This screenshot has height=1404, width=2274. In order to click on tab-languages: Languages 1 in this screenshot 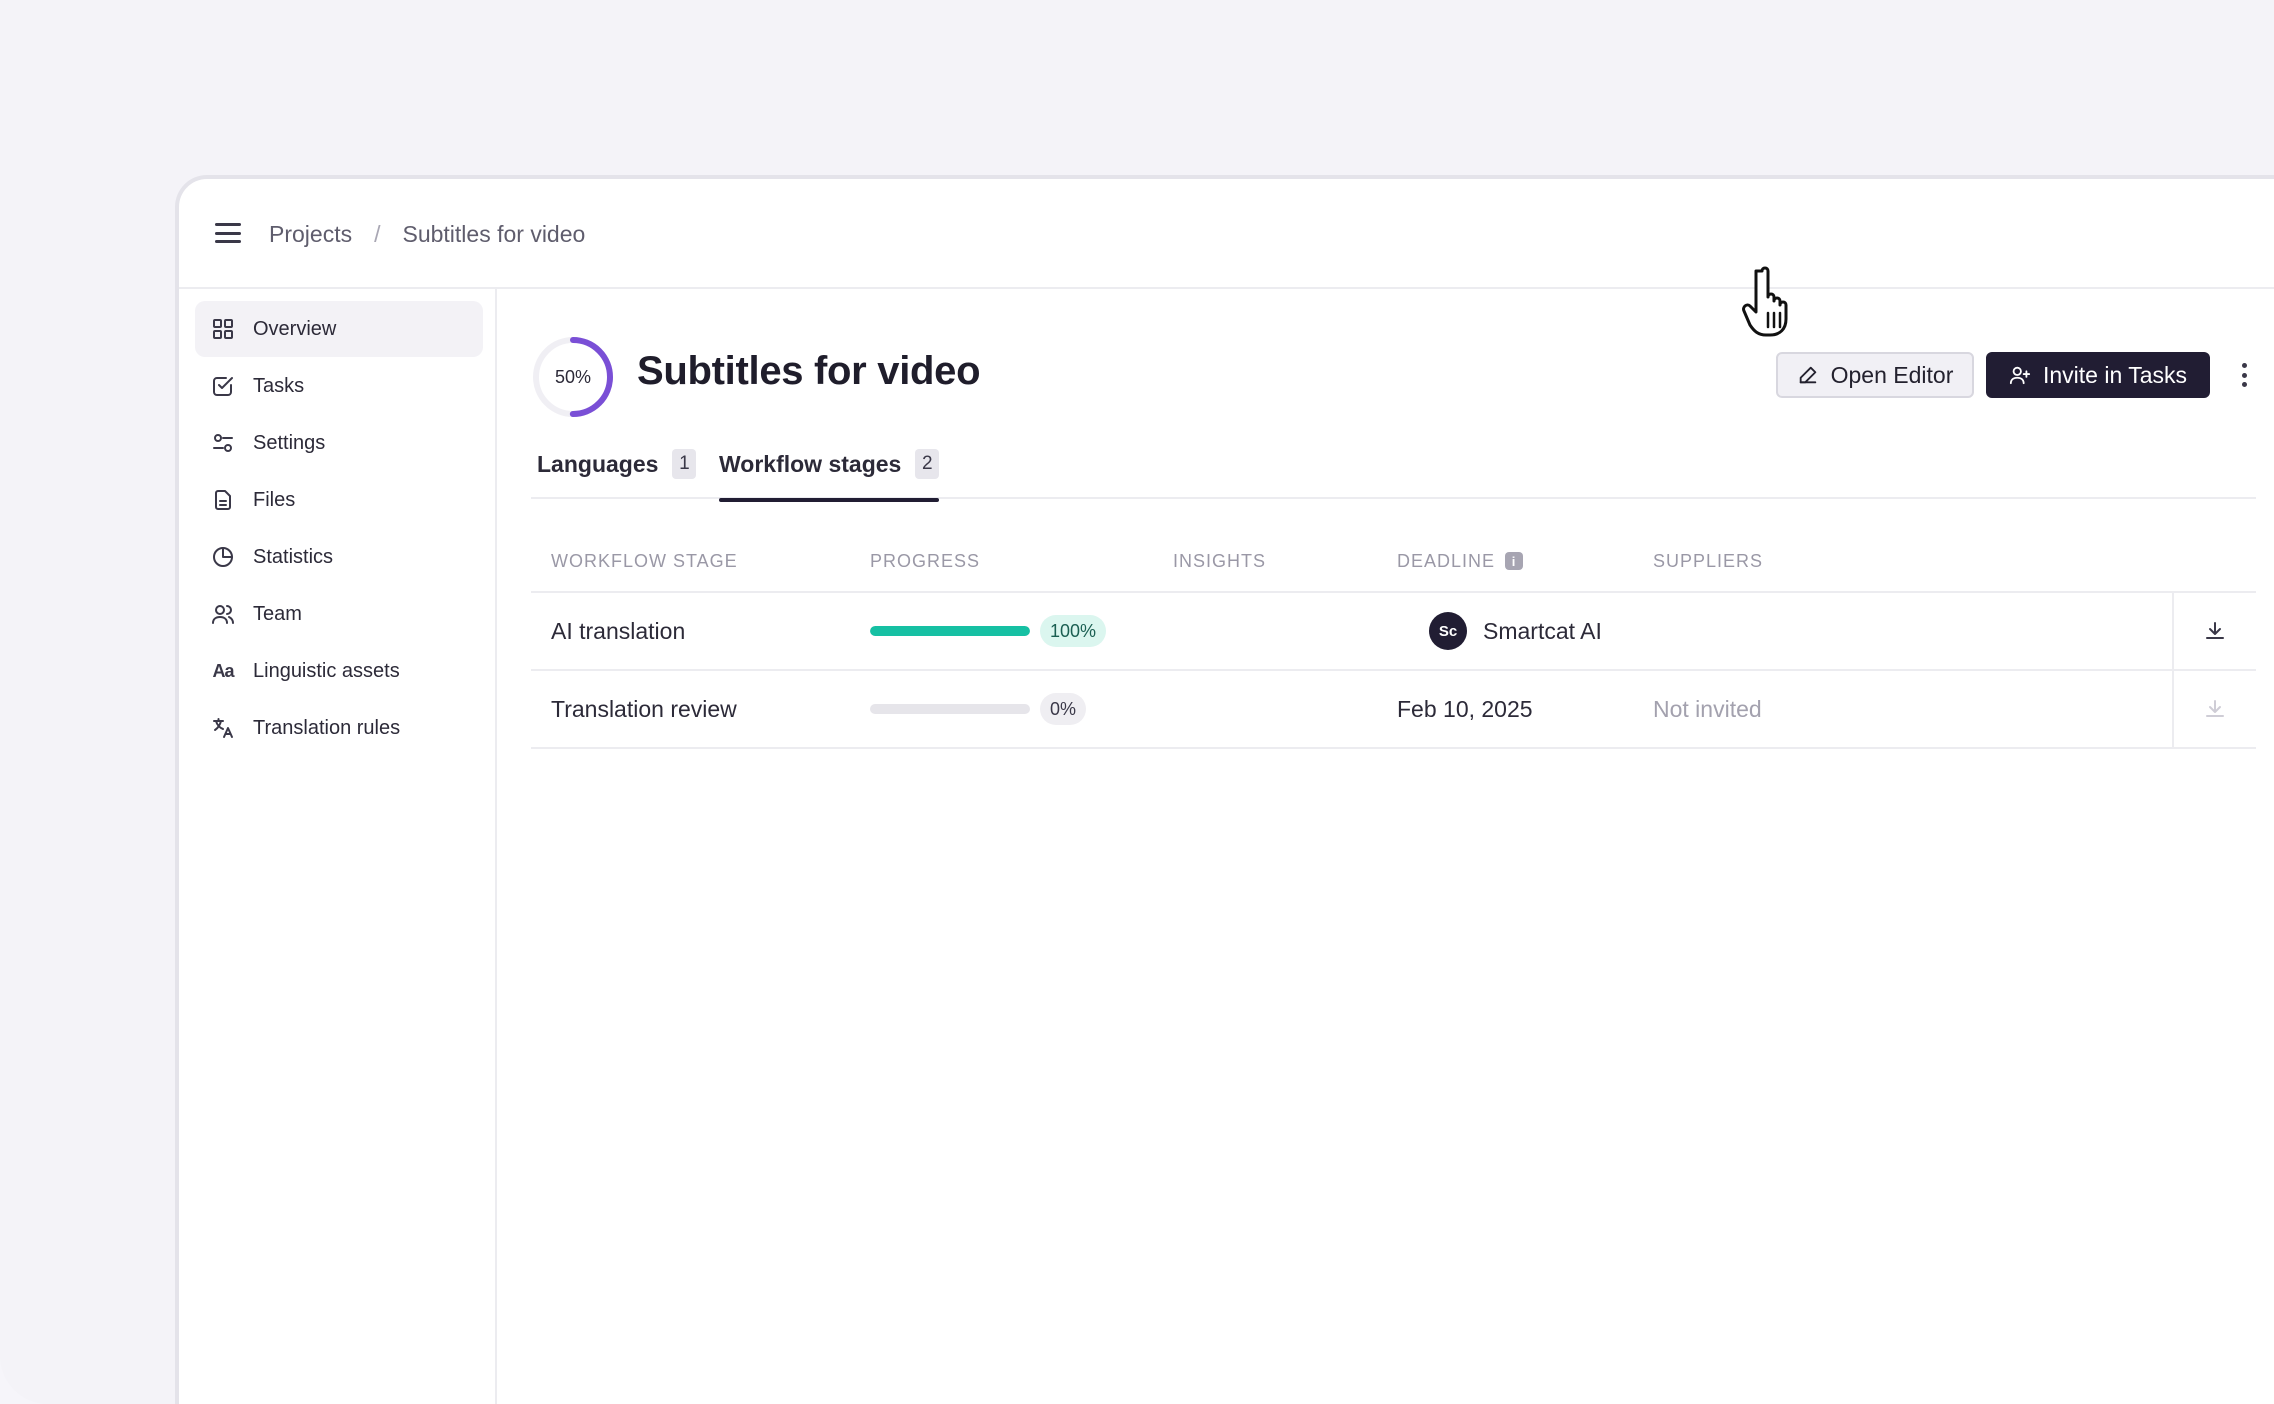, I will do `click(617, 464)`.